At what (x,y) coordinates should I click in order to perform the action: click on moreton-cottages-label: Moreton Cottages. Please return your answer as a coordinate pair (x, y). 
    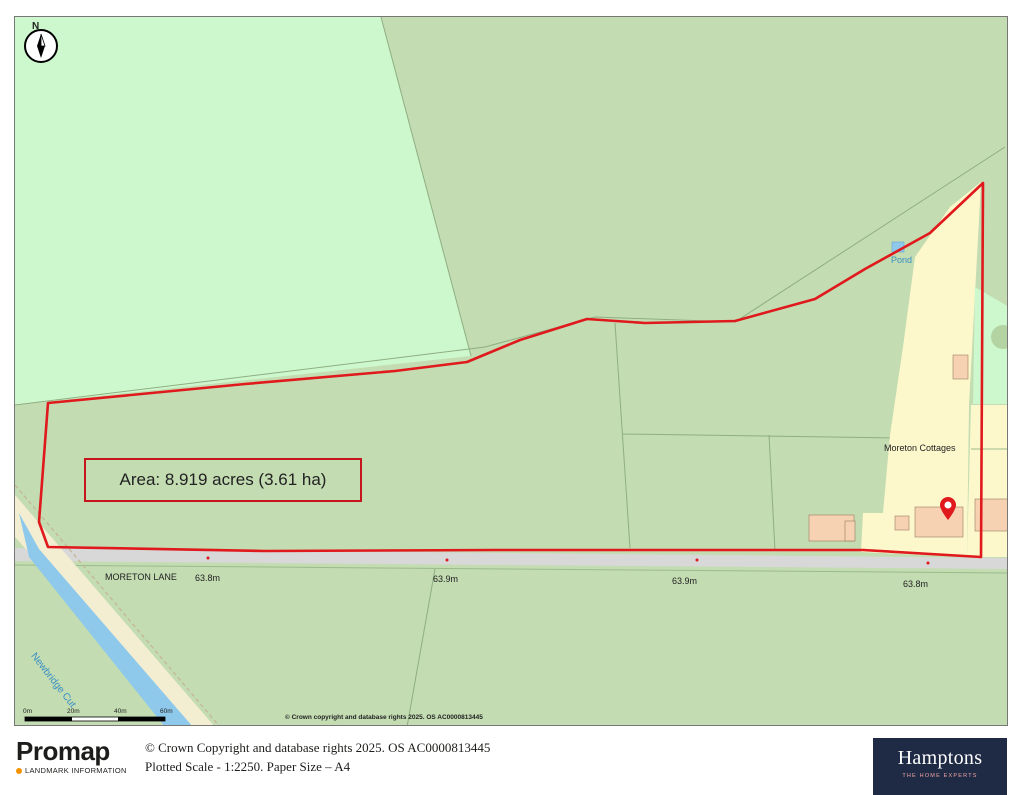
    Looking at the image, I should click on (920, 448).